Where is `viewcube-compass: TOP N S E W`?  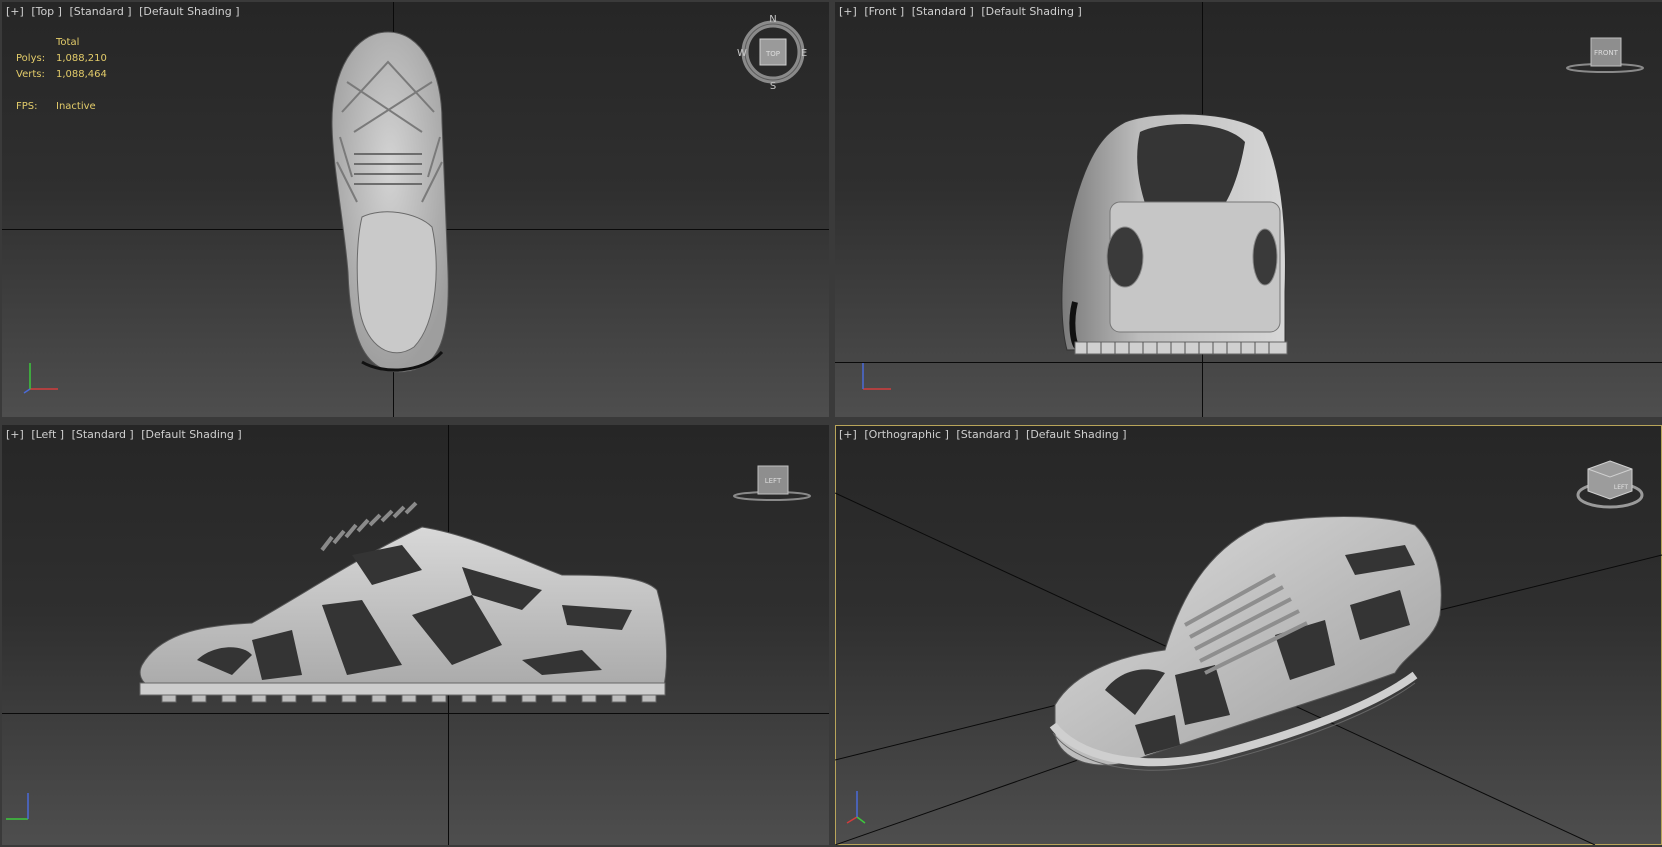 viewcube-compass: TOP N S E W is located at coordinates (773, 53).